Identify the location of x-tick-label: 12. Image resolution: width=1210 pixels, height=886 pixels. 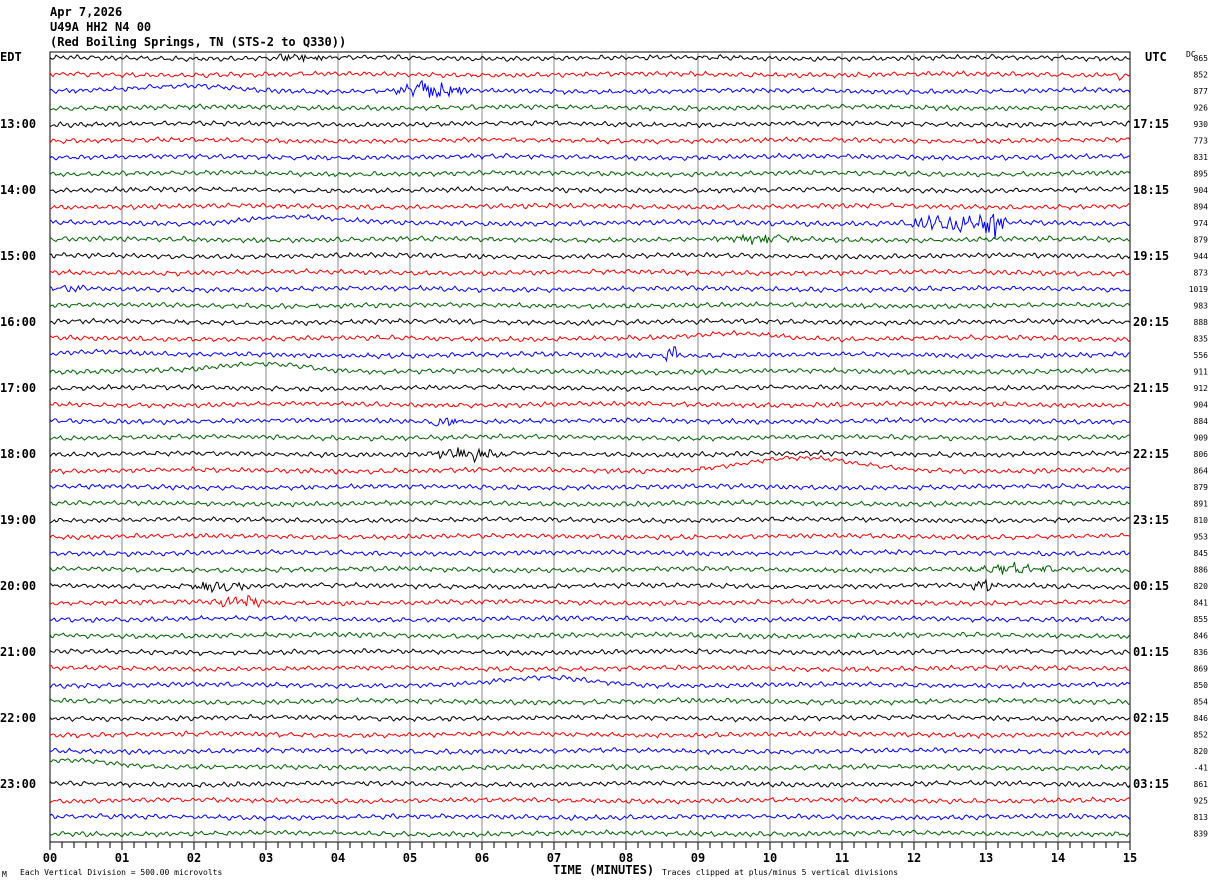
(914, 858).